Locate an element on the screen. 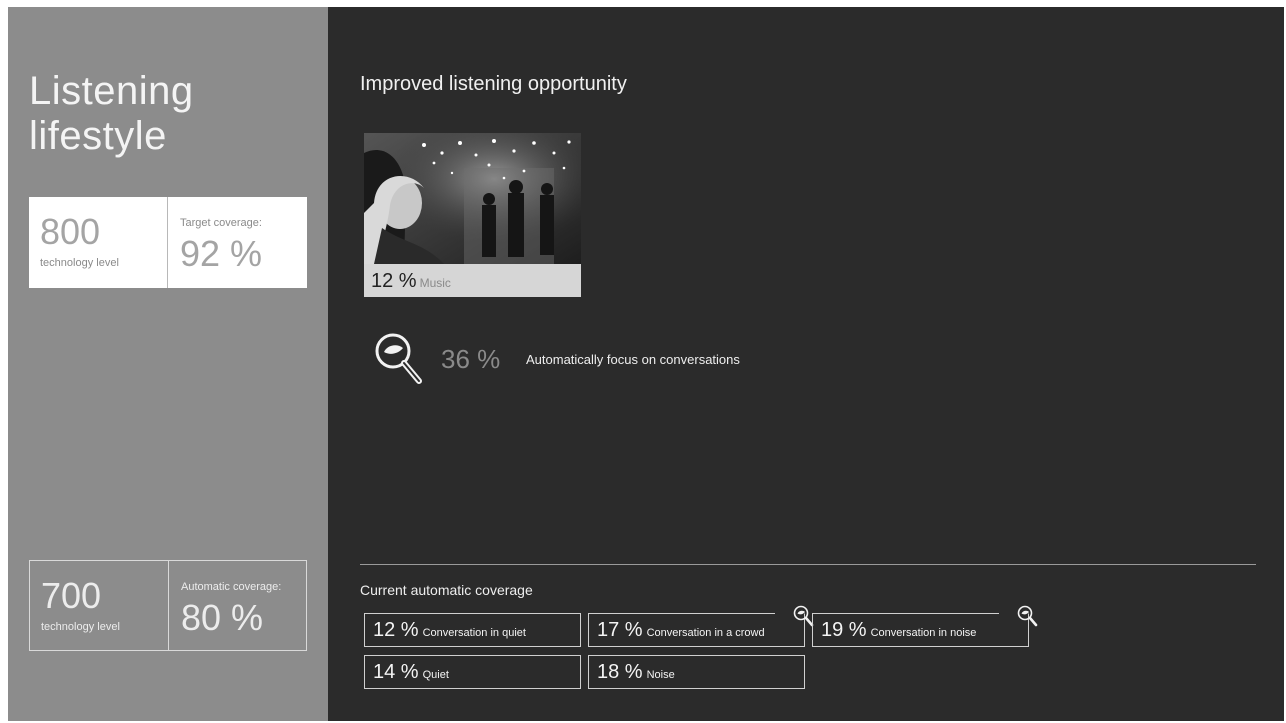 Image resolution: width=1286 pixels, height=723 pixels. coverage-item-text: 14 % Quiet is located at coordinates (411, 672).